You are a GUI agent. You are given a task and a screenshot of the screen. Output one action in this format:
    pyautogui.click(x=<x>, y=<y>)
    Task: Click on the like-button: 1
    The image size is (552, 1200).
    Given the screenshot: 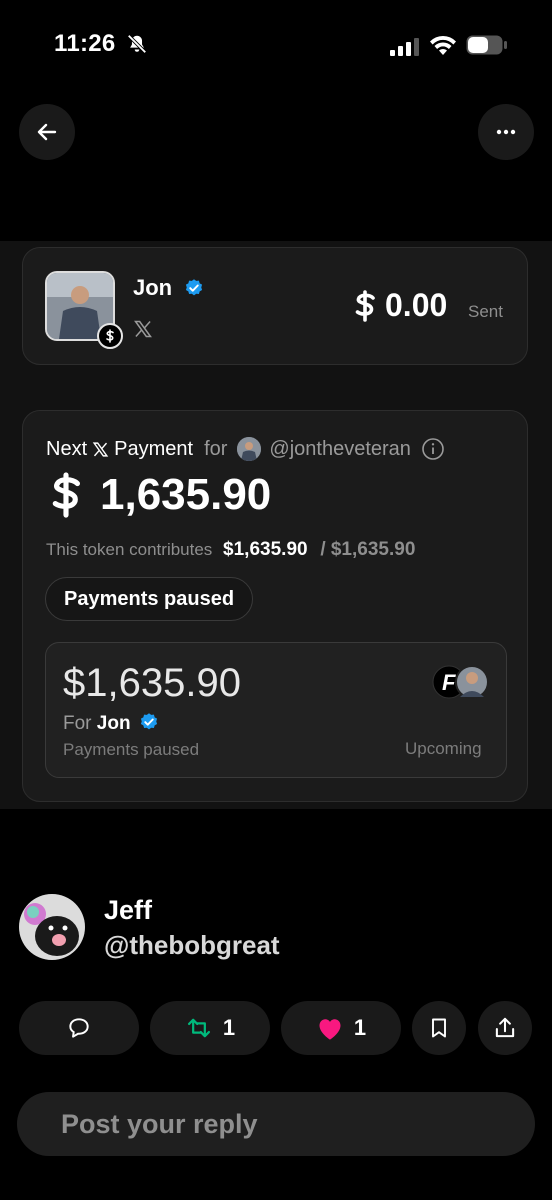 What is the action you would take?
    pyautogui.click(x=341, y=1028)
    